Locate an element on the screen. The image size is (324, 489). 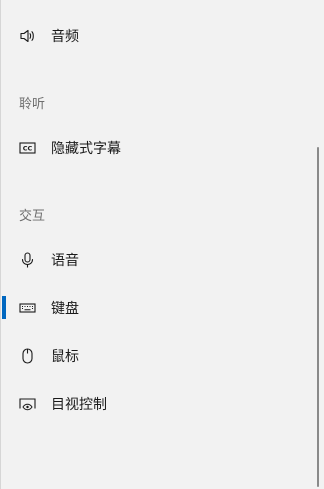
nav-item-eye-control-label: 目视控制 is located at coordinates (79, 405).